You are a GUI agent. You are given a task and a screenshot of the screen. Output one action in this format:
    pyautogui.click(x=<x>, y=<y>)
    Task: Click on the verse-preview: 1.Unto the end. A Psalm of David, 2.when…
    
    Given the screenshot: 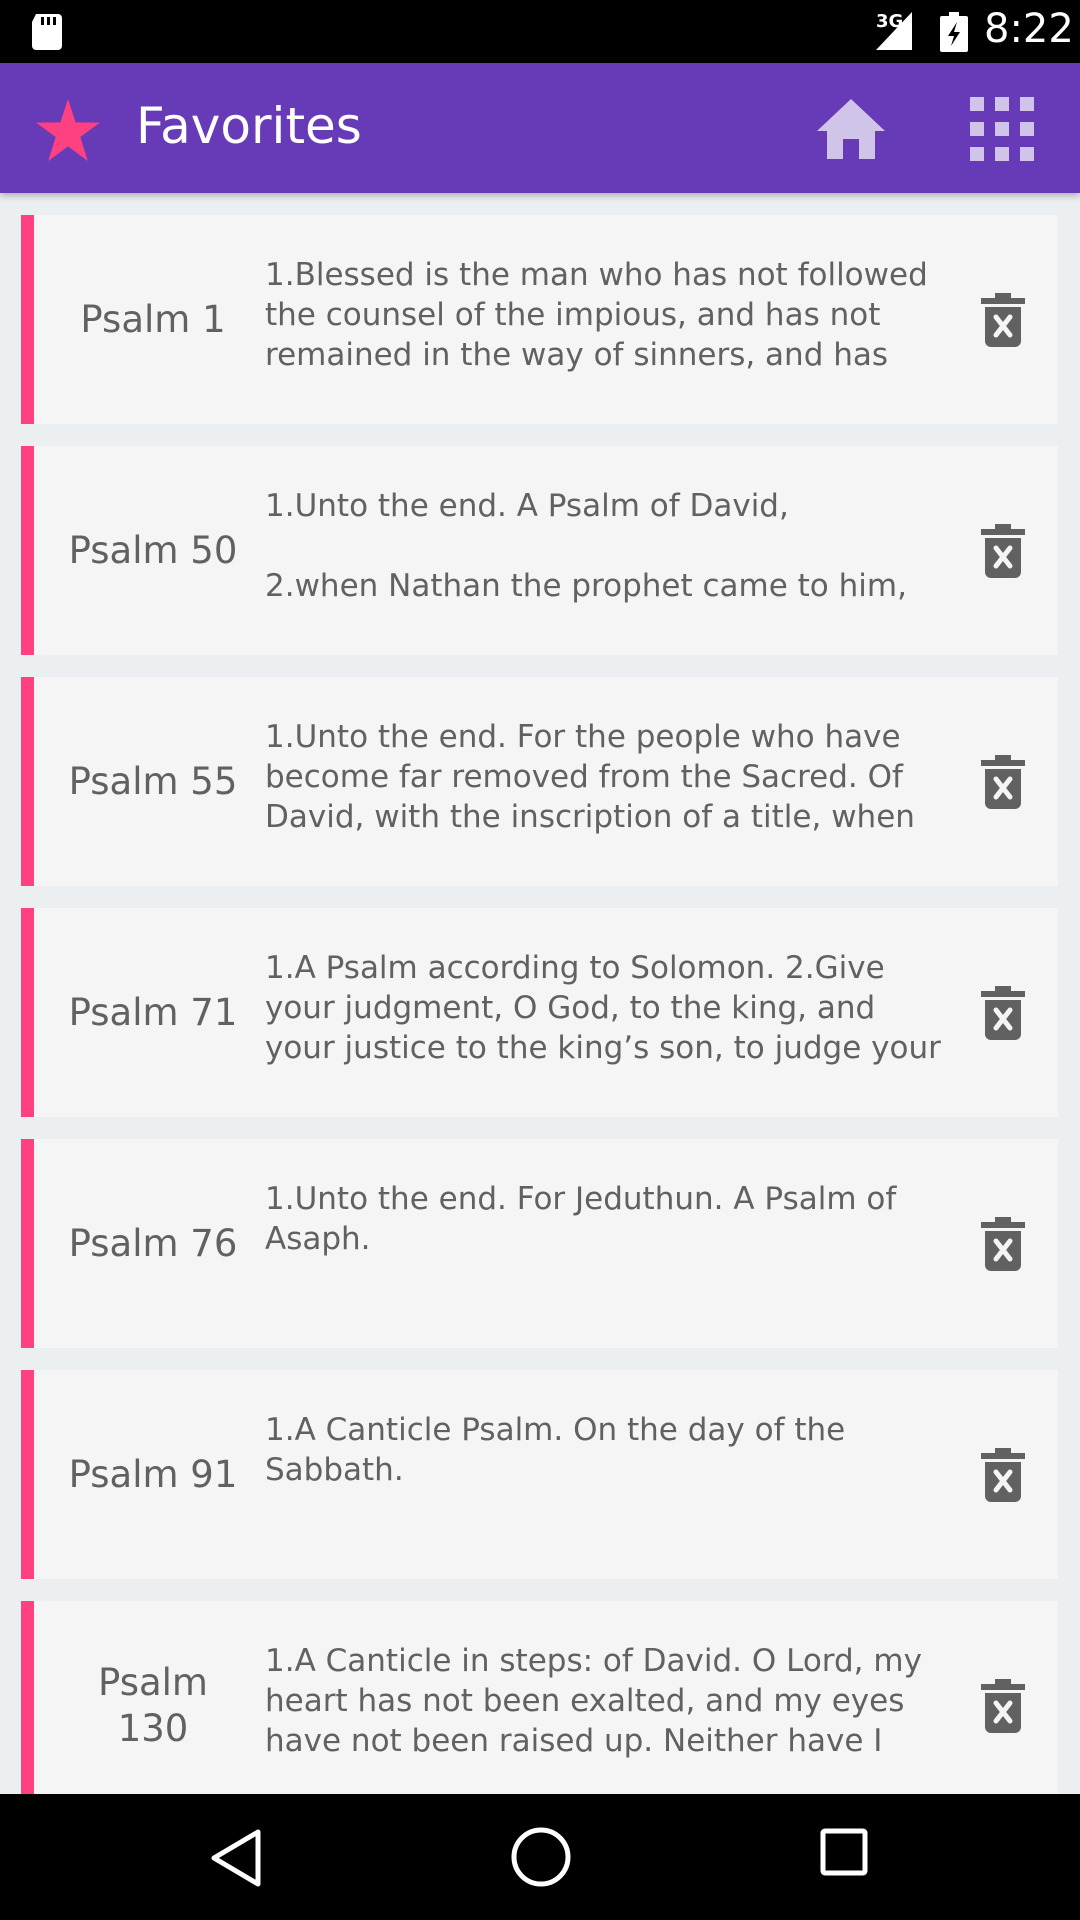 What is the action you would take?
    pyautogui.click(x=586, y=546)
    